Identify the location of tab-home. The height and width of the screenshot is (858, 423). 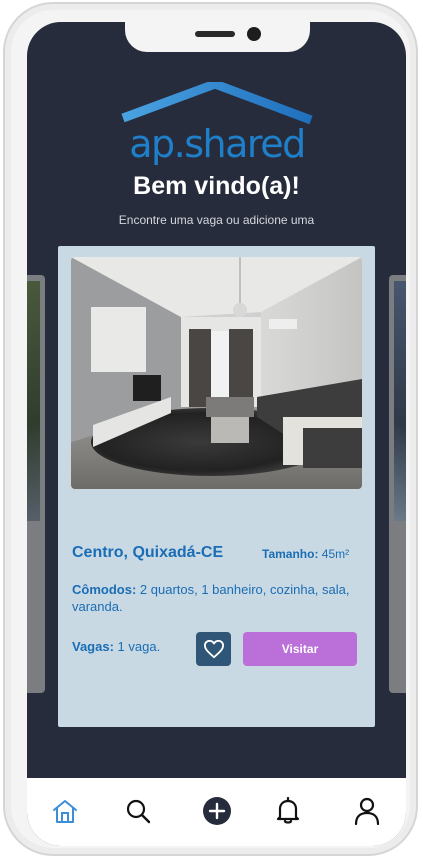
(65, 811).